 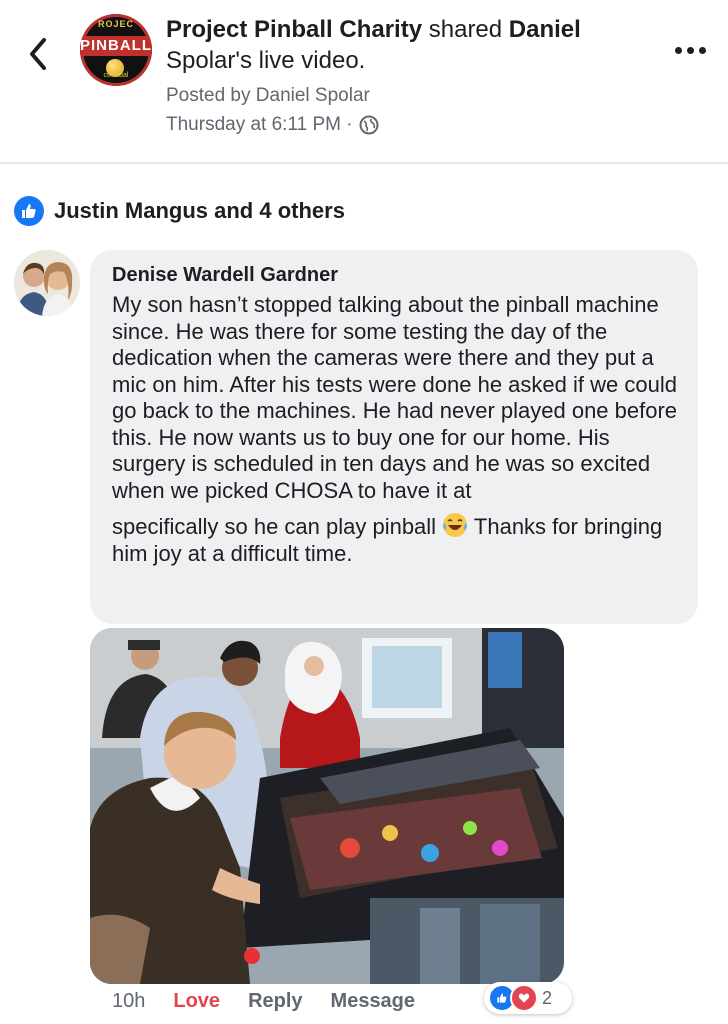 I want to click on logo-bottom-text: ctPinbal, so click(x=116, y=75).